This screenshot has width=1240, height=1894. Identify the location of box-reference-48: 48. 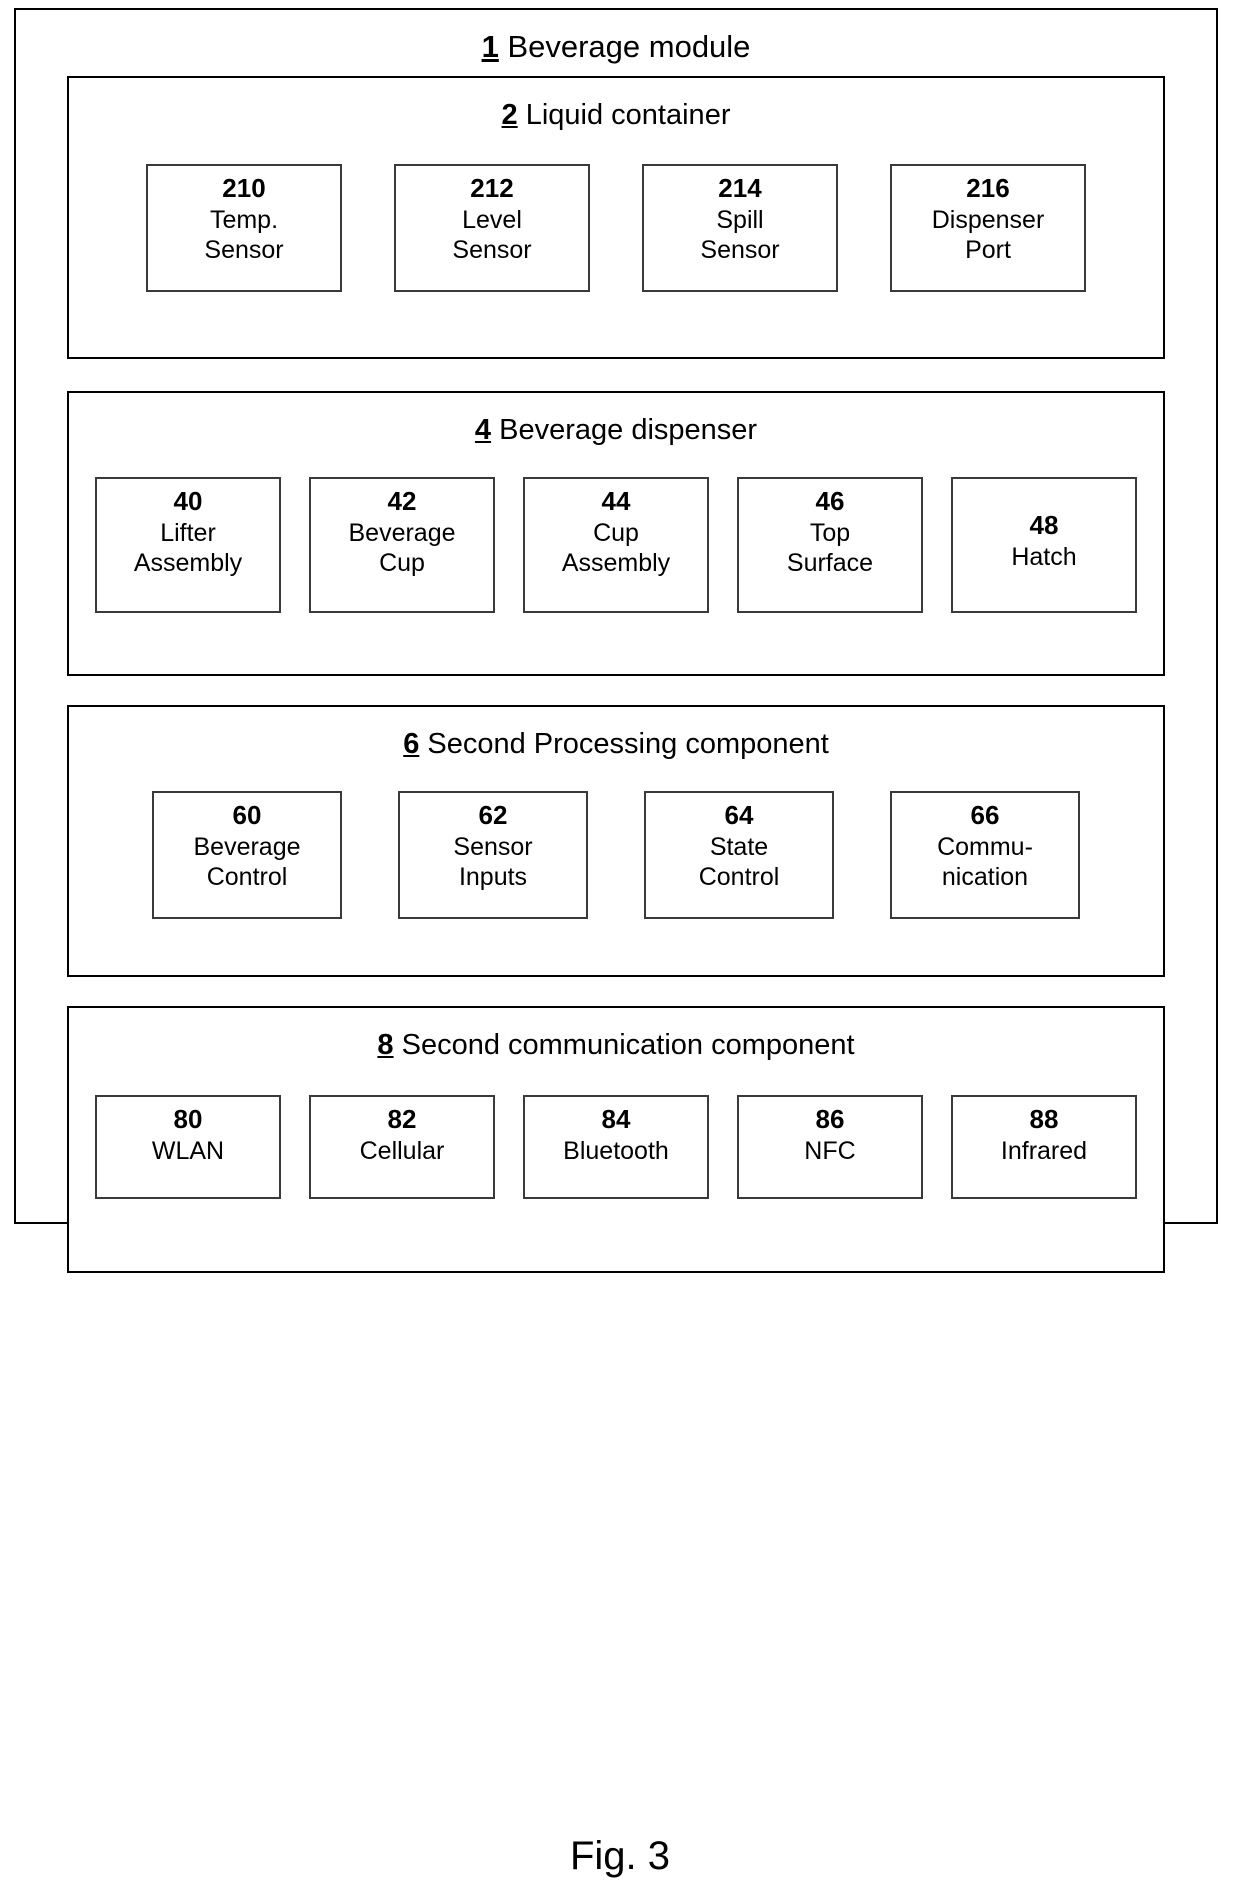
(1044, 524).